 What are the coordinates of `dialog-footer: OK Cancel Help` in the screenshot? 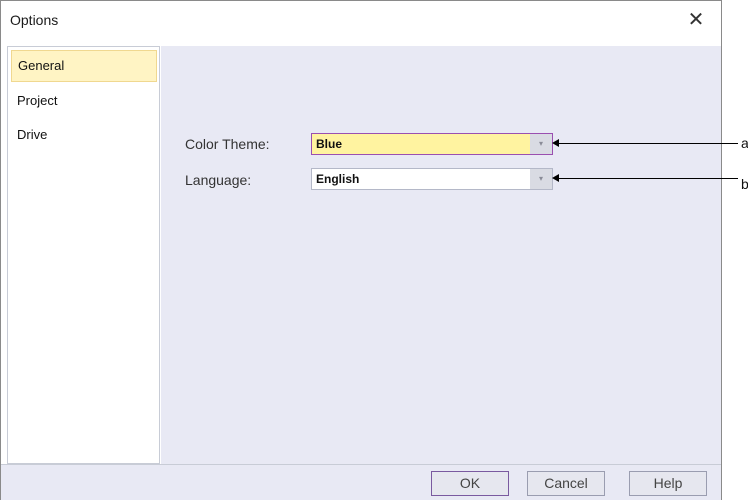 It's located at (361, 482).